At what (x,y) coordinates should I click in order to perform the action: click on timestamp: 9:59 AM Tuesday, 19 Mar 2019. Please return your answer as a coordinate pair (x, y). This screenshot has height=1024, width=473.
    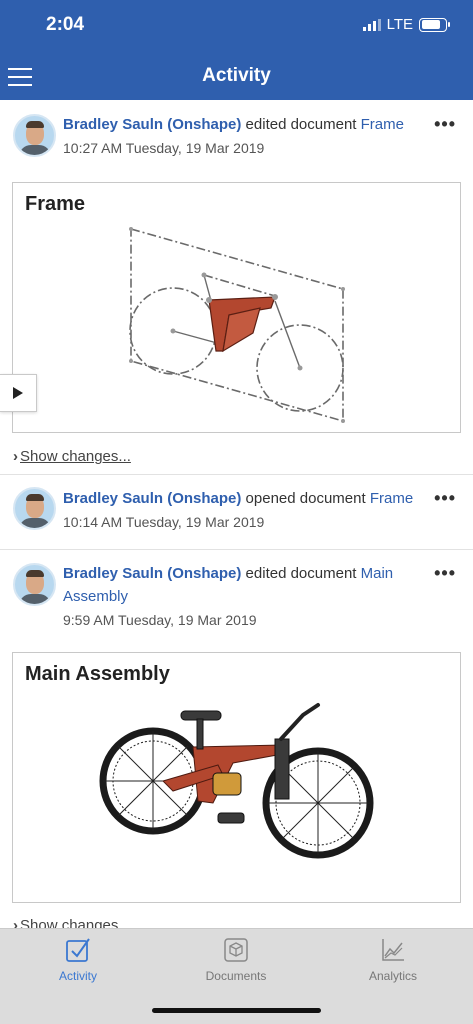
    Looking at the image, I should click on (160, 620).